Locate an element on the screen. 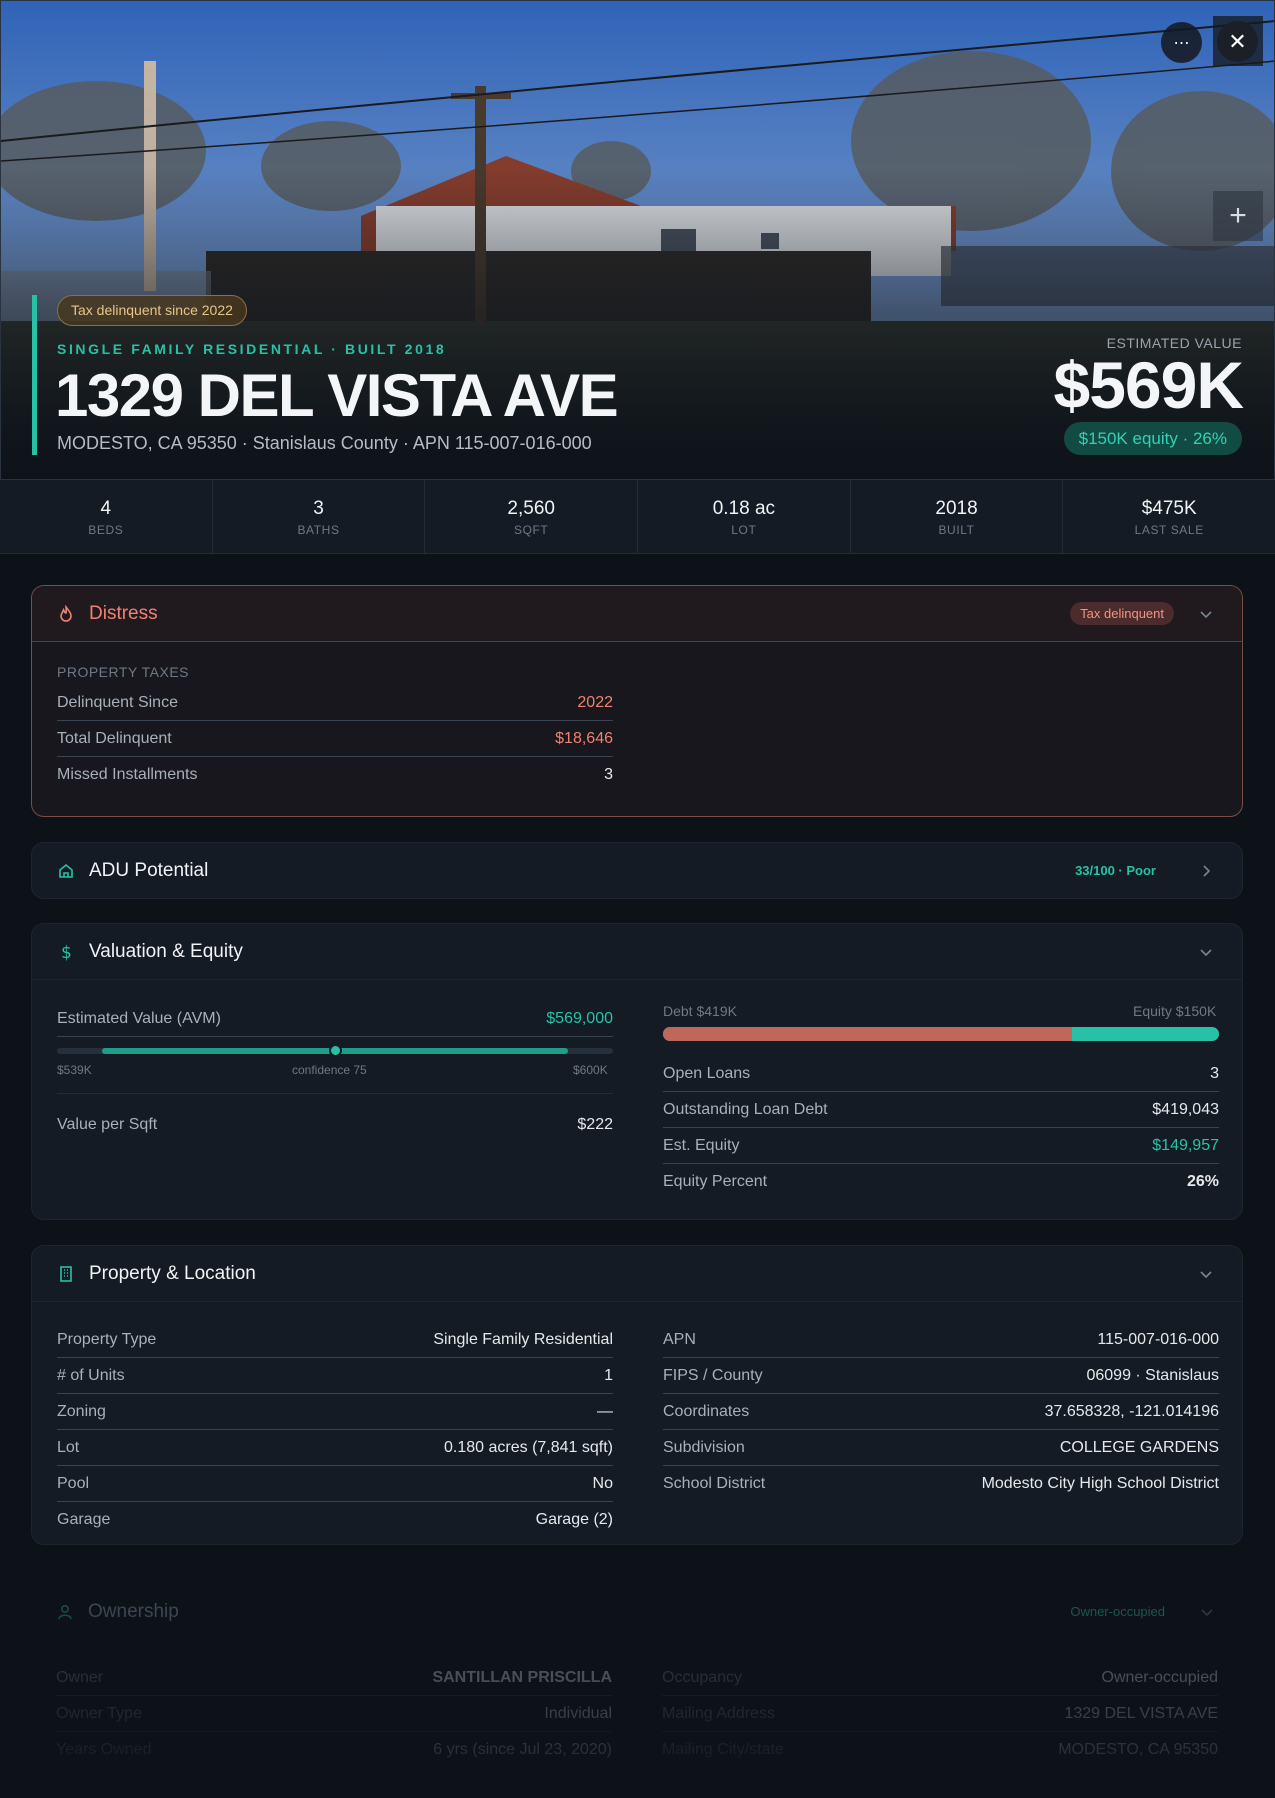  equity-label: Equity $150K is located at coordinates (1175, 1011).